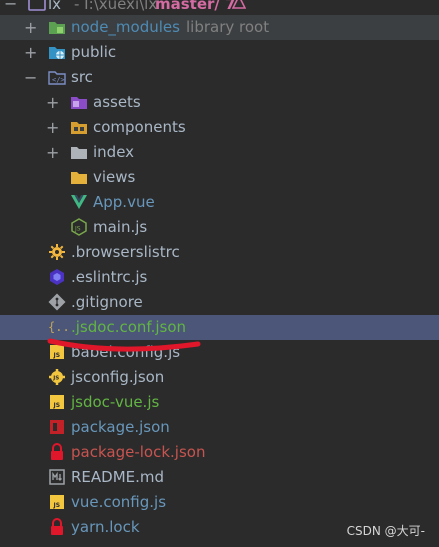  What do you see at coordinates (124, 345) in the screenshot?
I see `red-underline-annotation` at bounding box center [124, 345].